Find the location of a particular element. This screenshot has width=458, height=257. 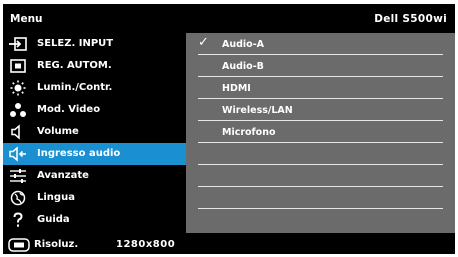

advanced-sliders-icon is located at coordinates (18, 176).